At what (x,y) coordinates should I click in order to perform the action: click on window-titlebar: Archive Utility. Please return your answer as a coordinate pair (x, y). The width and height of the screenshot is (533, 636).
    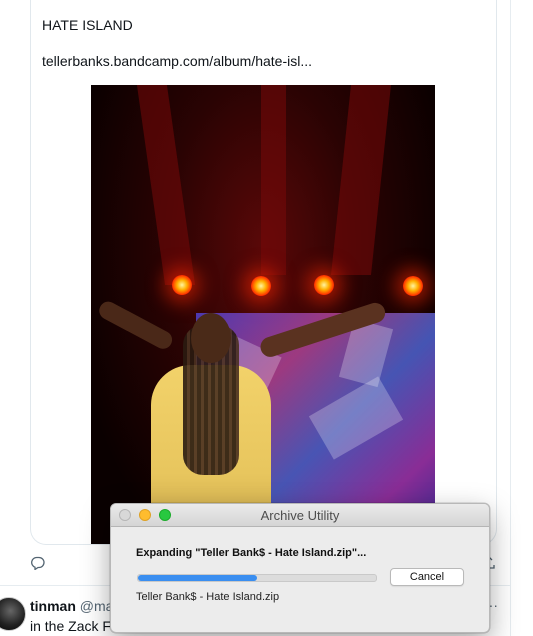
    Looking at the image, I should click on (300, 515).